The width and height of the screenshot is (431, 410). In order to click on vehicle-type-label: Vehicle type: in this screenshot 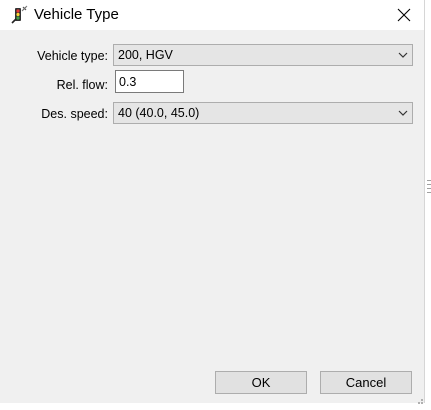, I will do `click(72, 56)`.